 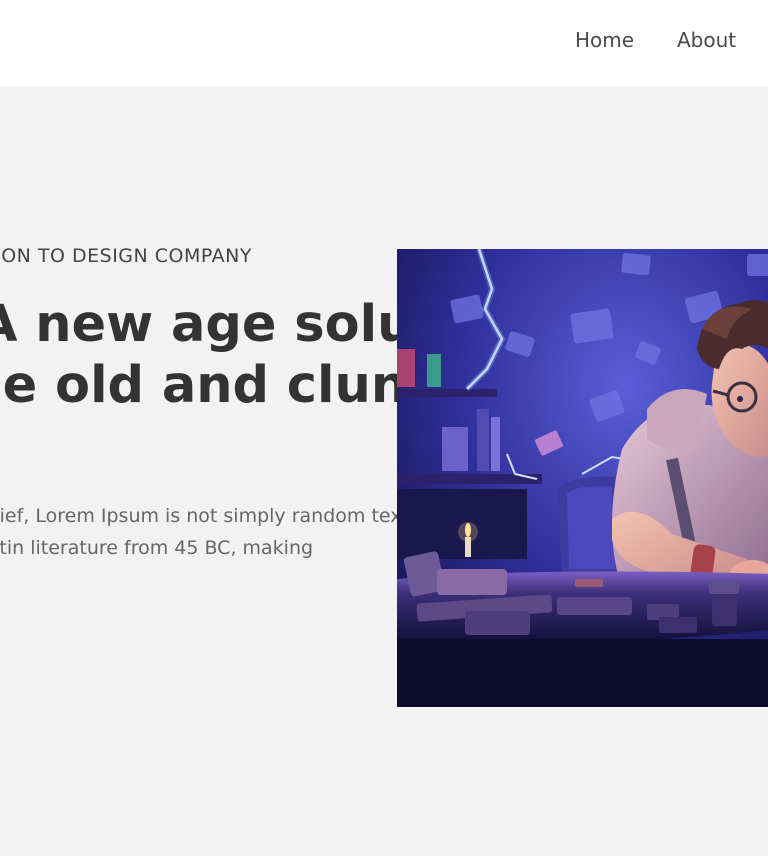 What do you see at coordinates (706, 40) in the screenshot?
I see `nav-link-about: About` at bounding box center [706, 40].